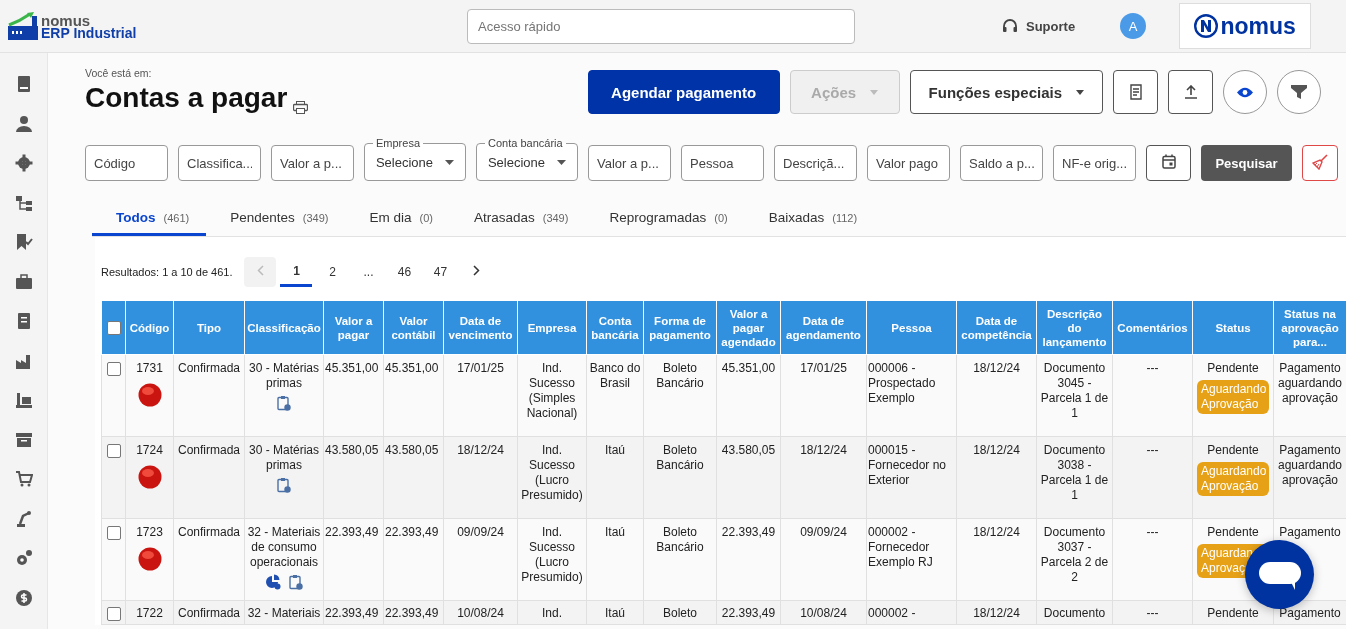  What do you see at coordinates (332, 272) in the screenshot?
I see `page-button: 2` at bounding box center [332, 272].